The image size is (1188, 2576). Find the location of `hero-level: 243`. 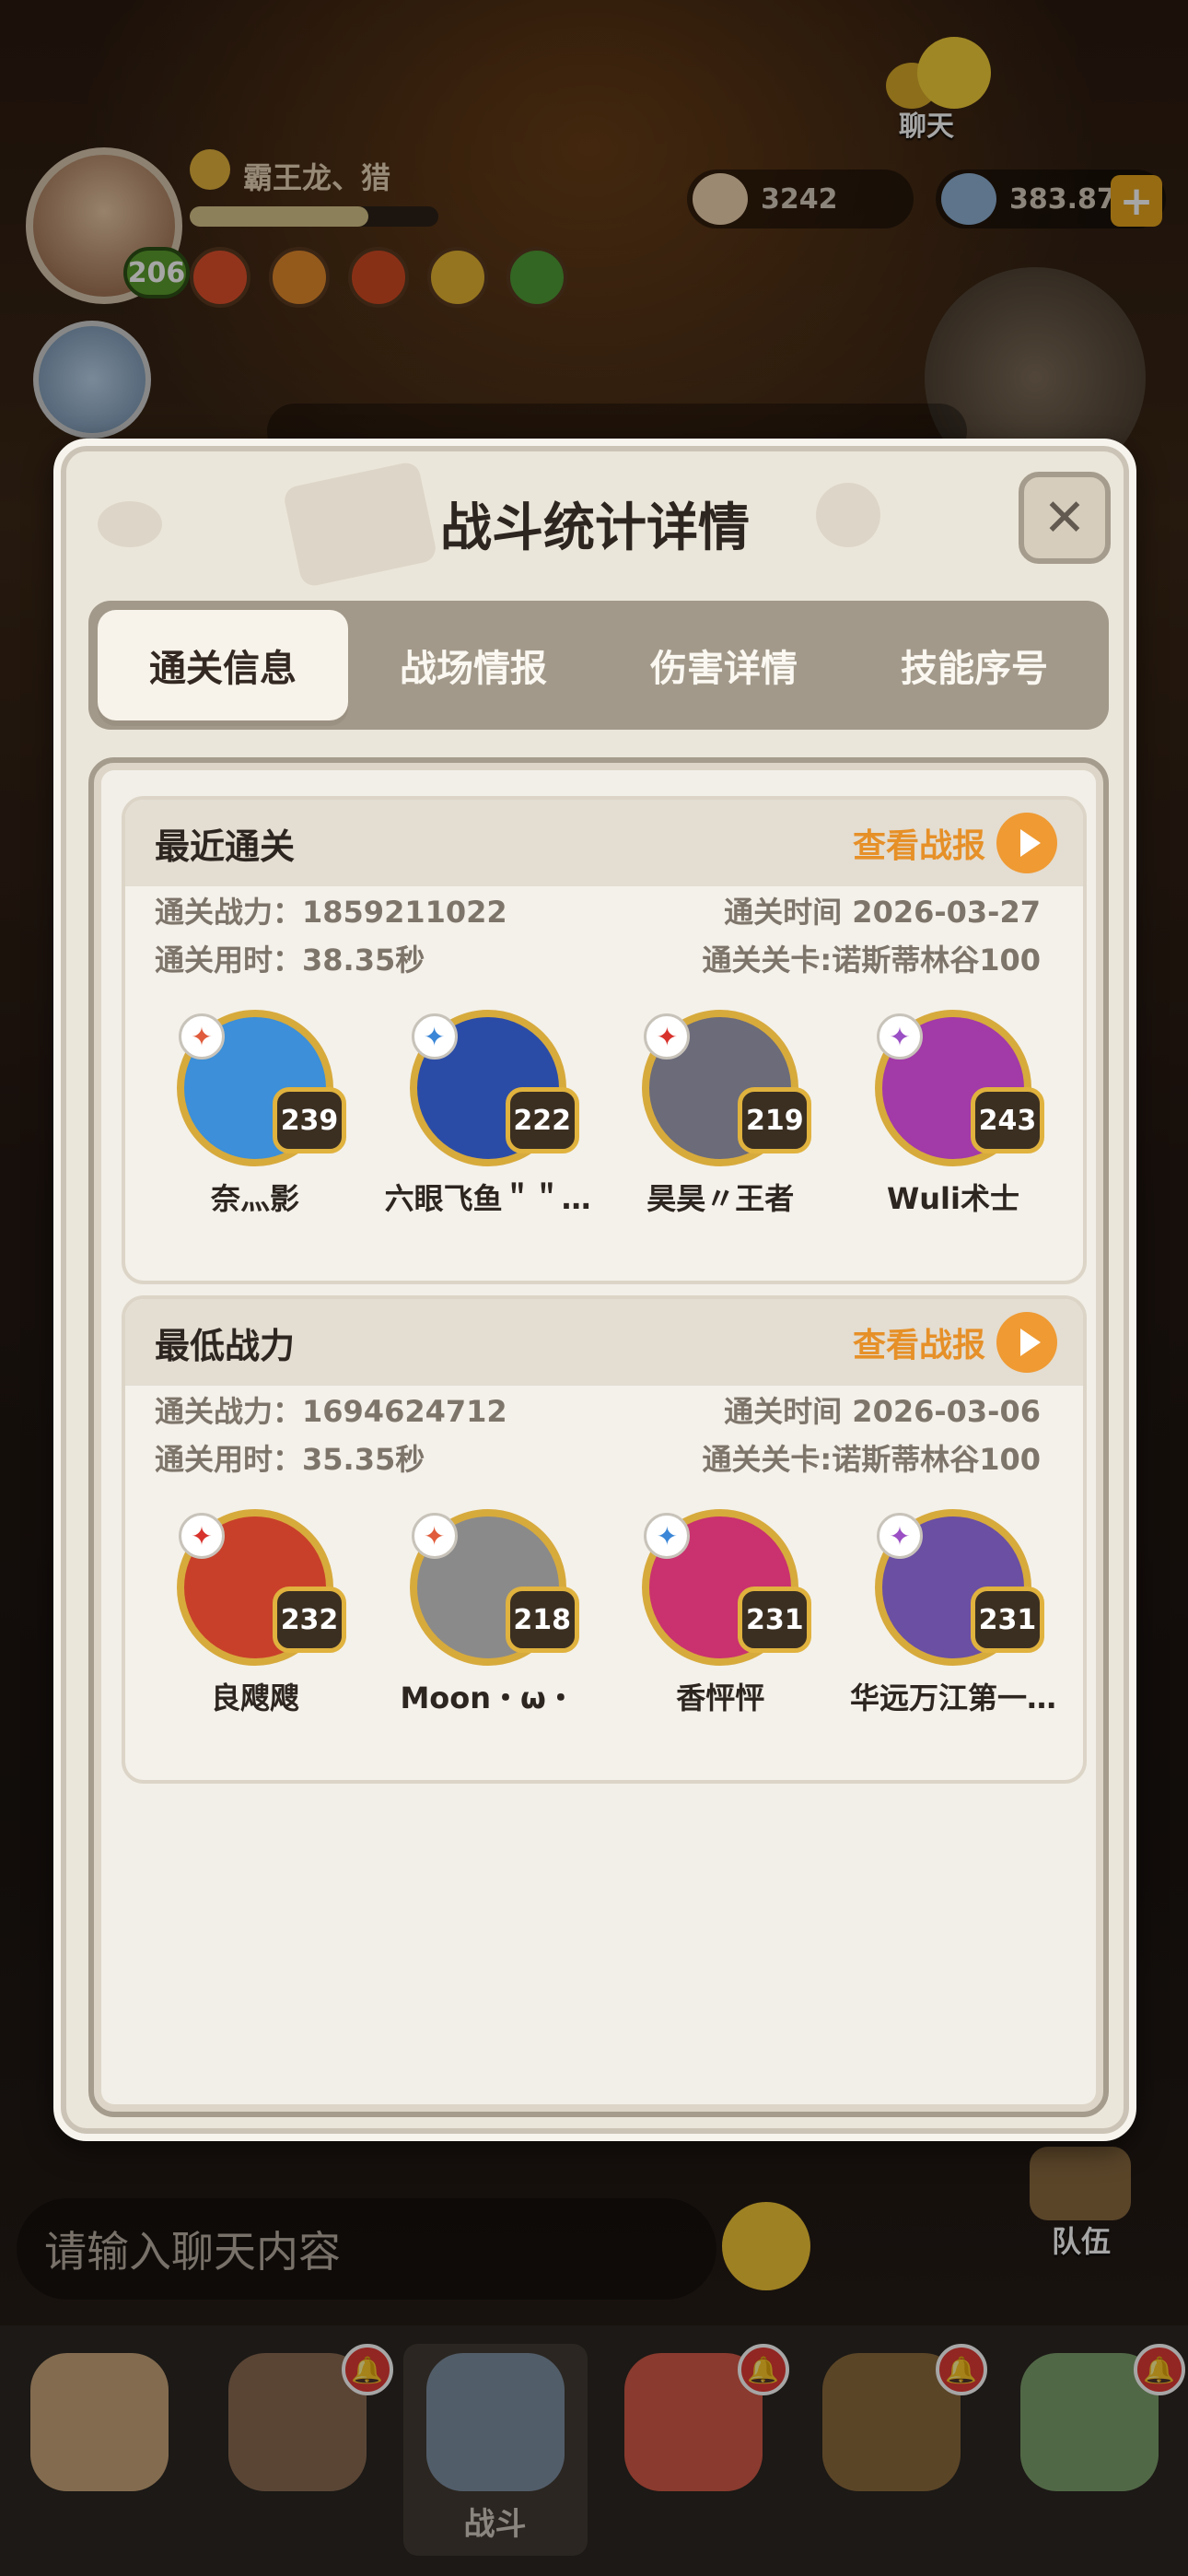

hero-level: 243 is located at coordinates (1007, 1120).